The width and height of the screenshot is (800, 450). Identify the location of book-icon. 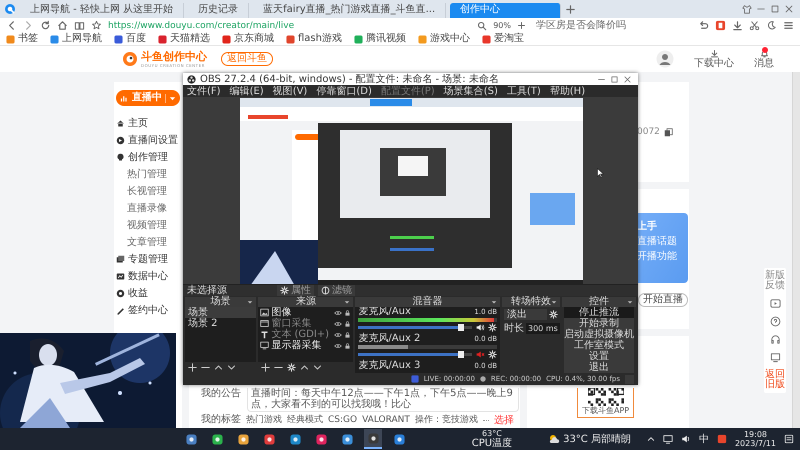
(79, 25).